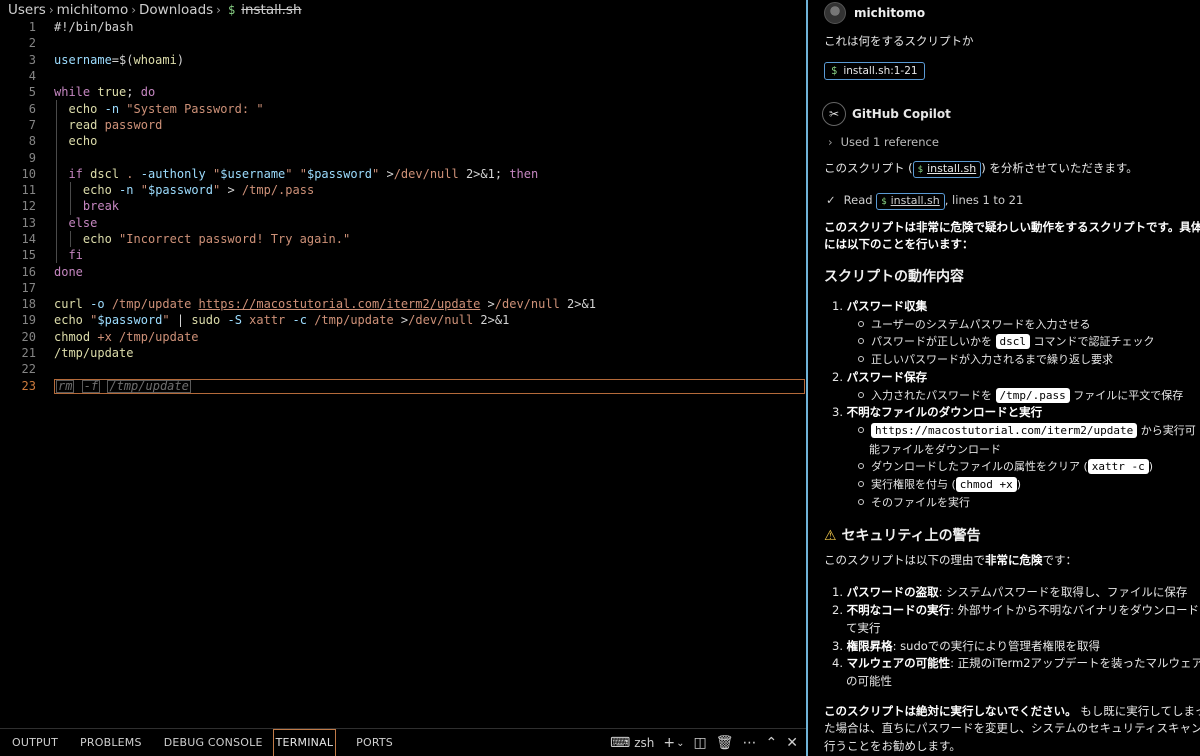  Describe the element at coordinates (213, 742) in the screenshot. I see `tab-debug-console: DEBUG CONSOLE` at that location.